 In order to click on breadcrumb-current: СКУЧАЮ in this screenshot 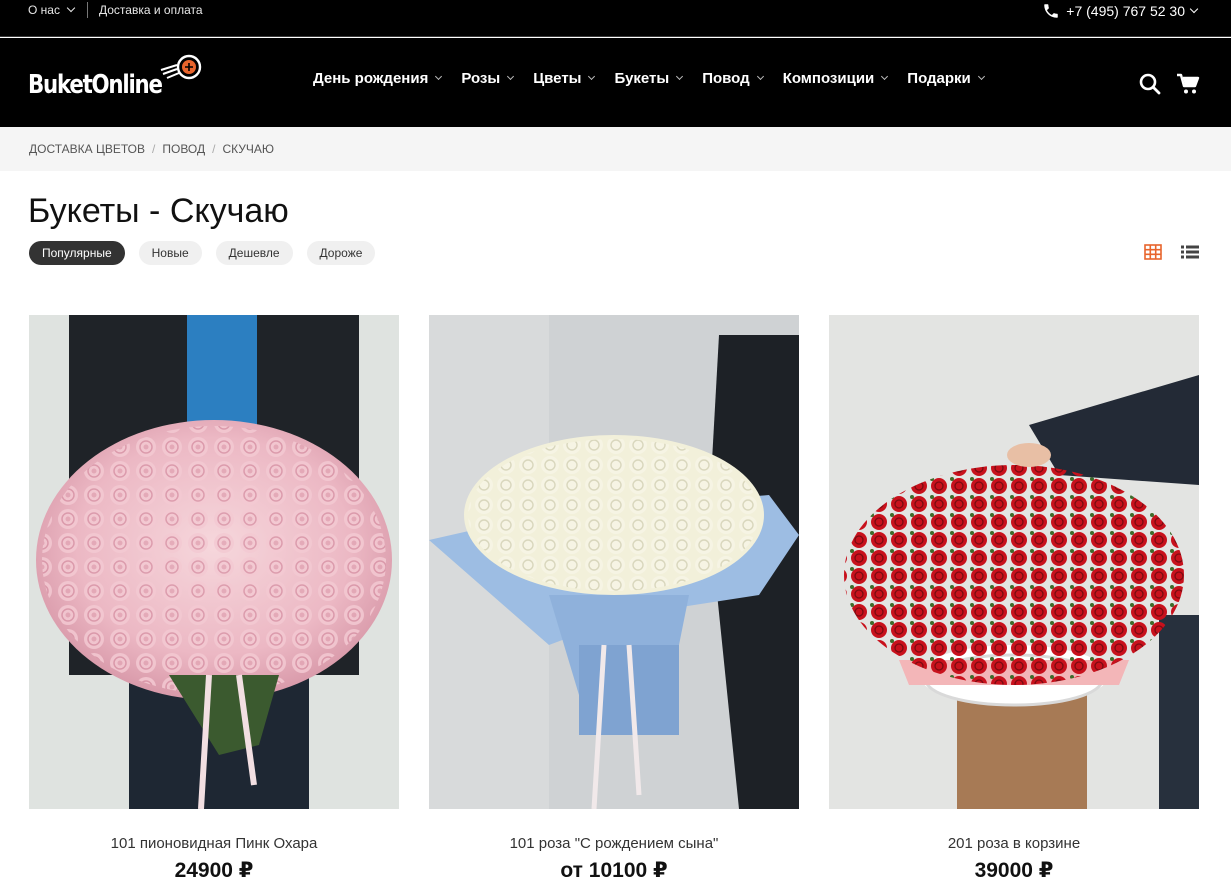, I will do `click(248, 149)`.